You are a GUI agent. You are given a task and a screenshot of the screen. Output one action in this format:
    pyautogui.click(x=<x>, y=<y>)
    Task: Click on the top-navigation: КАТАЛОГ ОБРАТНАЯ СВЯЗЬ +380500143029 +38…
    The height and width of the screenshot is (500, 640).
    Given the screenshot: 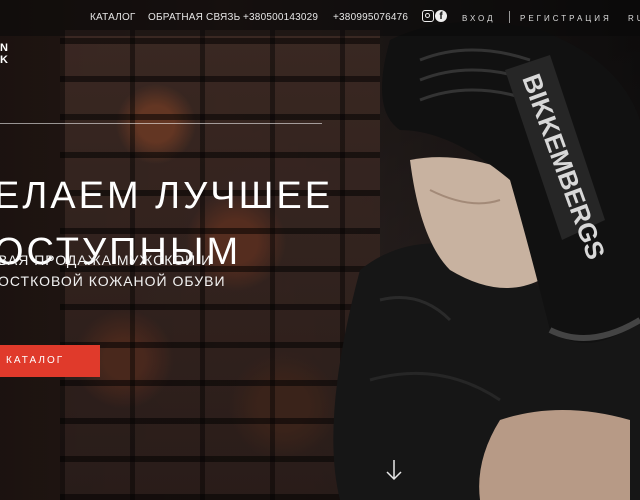 What is the action you would take?
    pyautogui.click(x=320, y=18)
    